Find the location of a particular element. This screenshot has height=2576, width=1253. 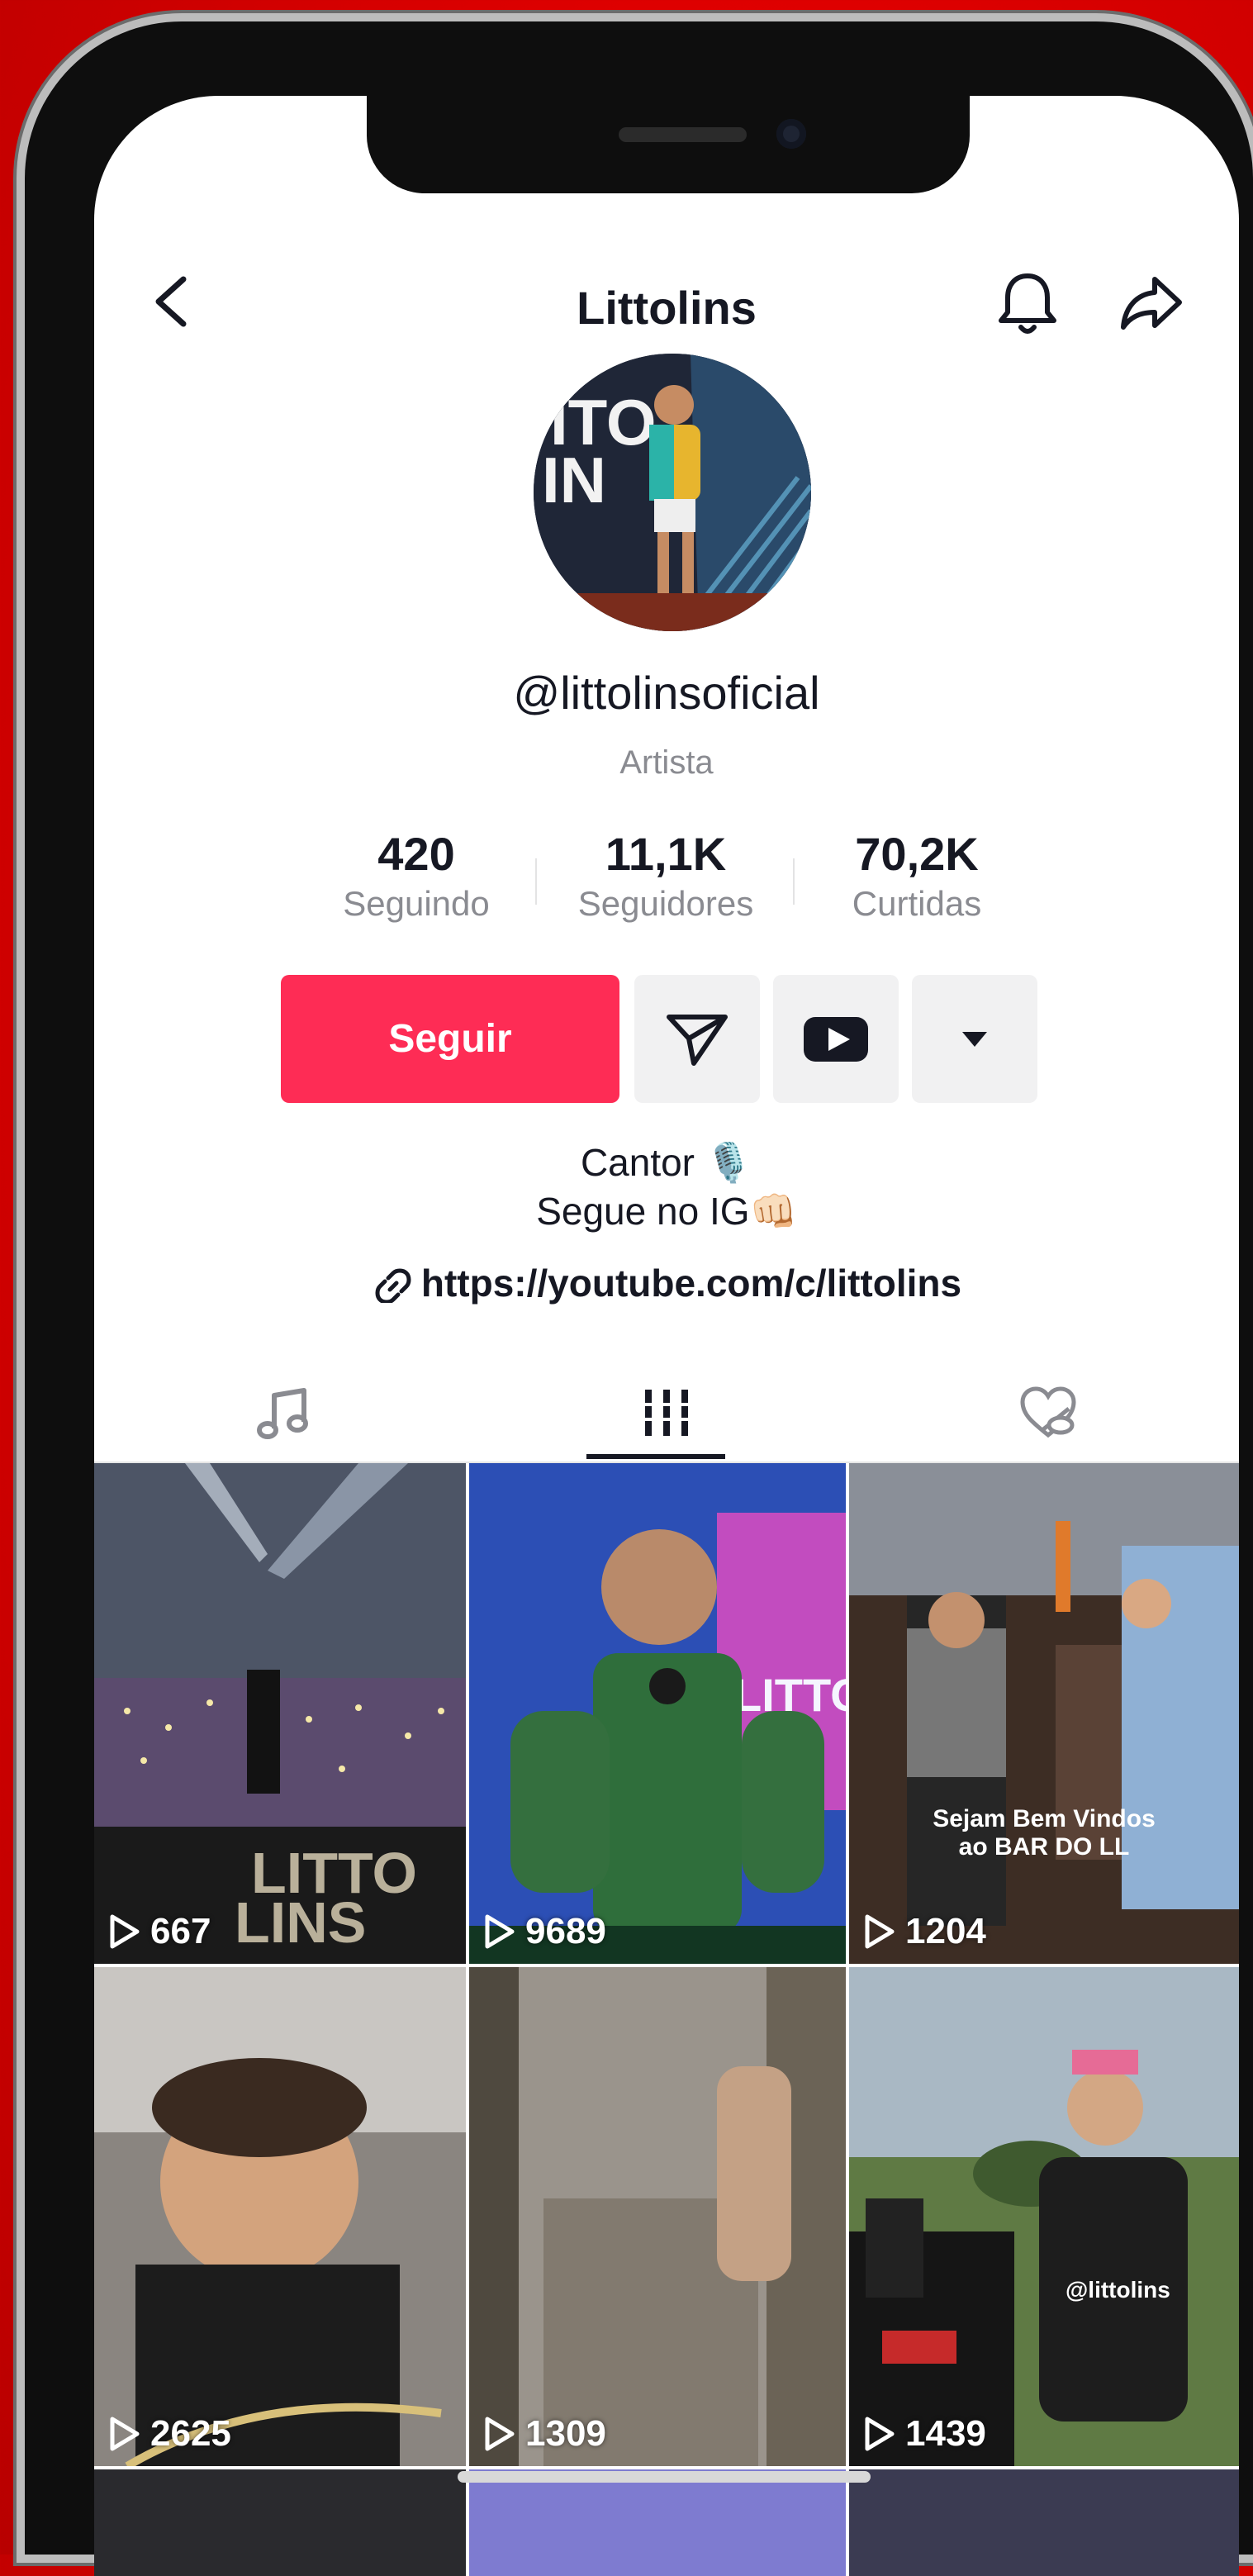

share-button is located at coordinates (1151, 302).